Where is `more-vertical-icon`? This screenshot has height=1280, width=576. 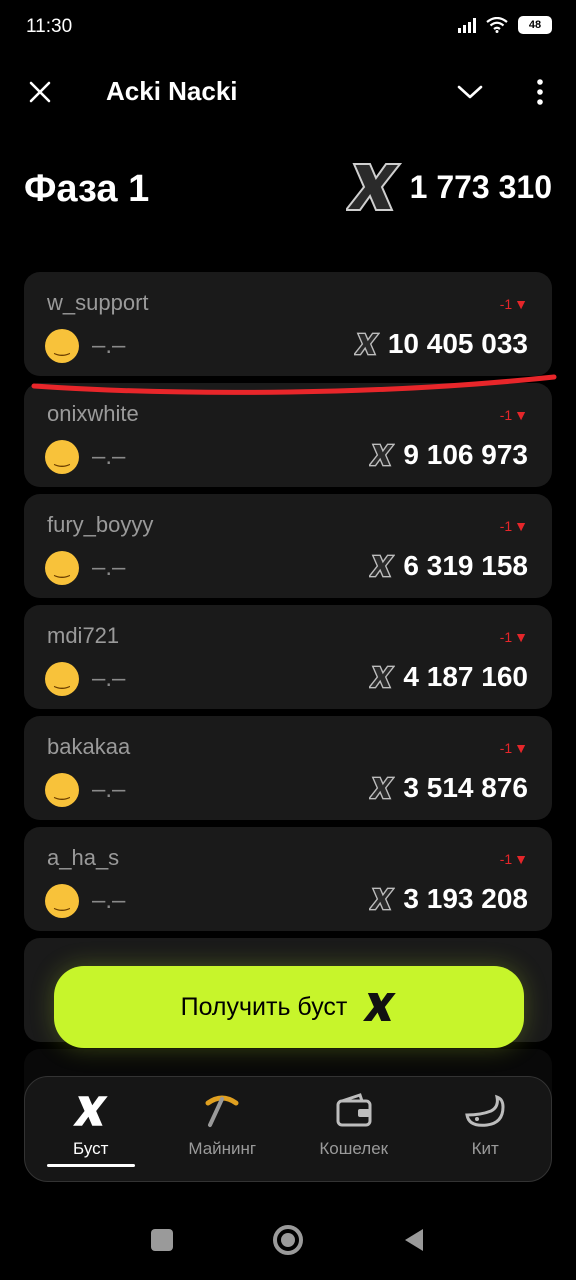 more-vertical-icon is located at coordinates (540, 92).